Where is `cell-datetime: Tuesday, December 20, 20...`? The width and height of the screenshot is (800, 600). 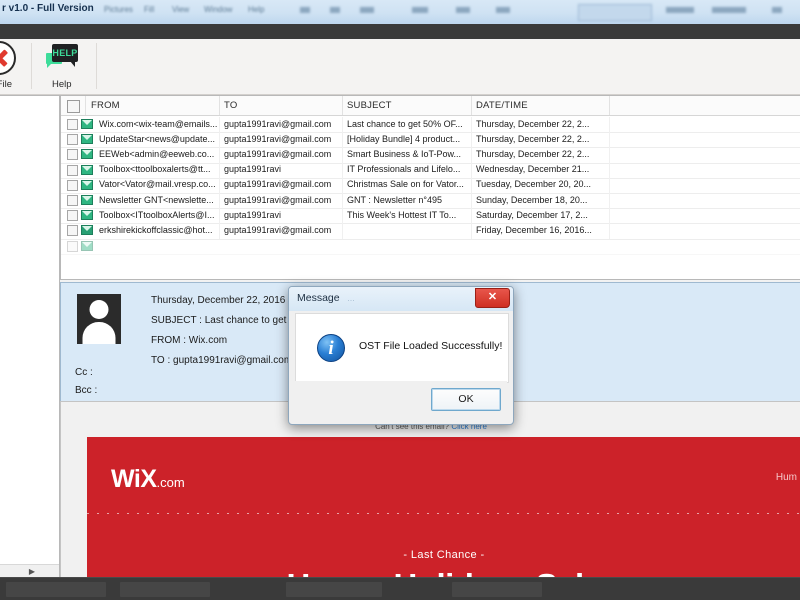 cell-datetime: Tuesday, December 20, 20... is located at coordinates (534, 184).